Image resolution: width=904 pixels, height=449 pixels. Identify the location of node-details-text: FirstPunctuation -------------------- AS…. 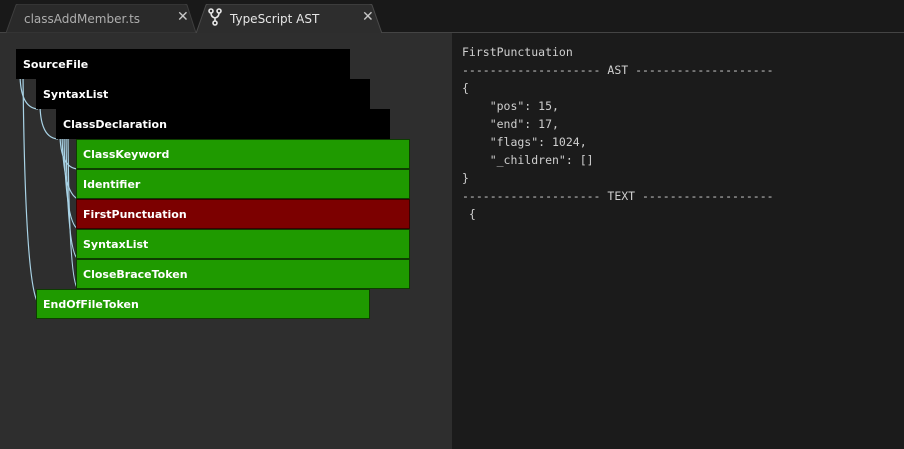
(618, 133).